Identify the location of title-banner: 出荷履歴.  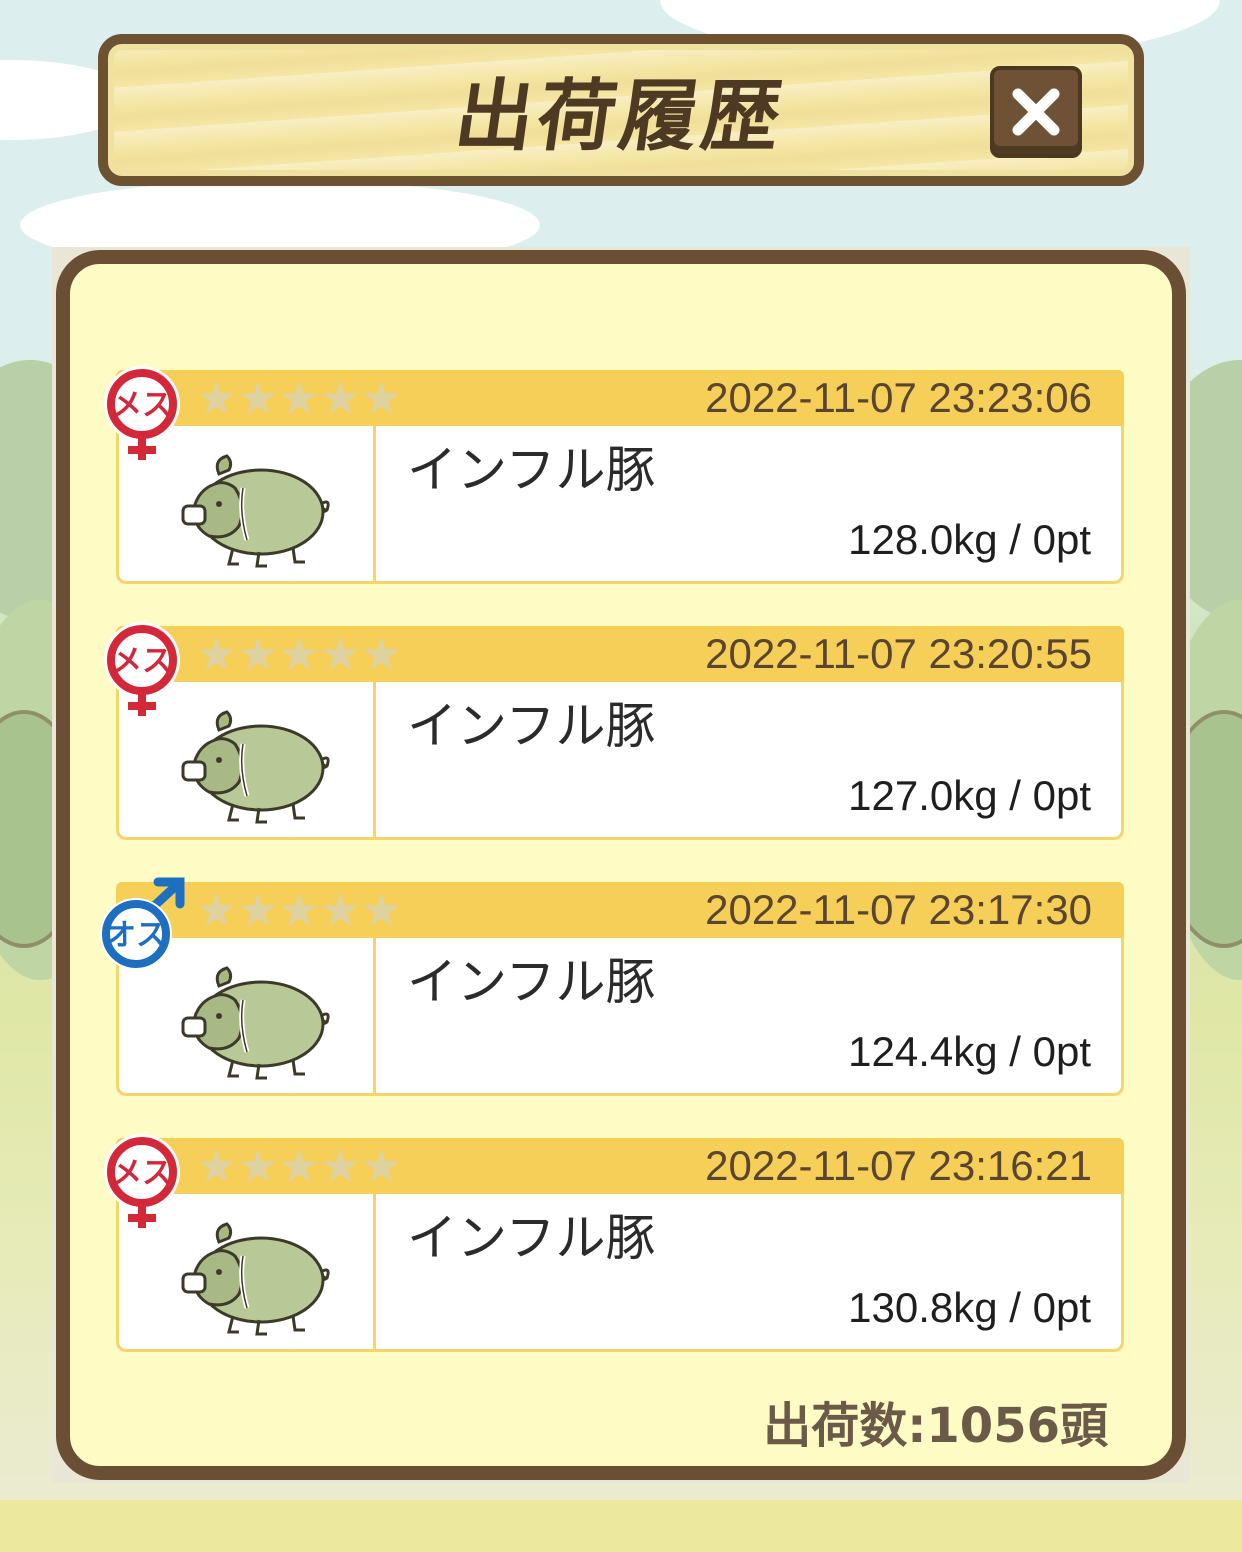
(621, 110).